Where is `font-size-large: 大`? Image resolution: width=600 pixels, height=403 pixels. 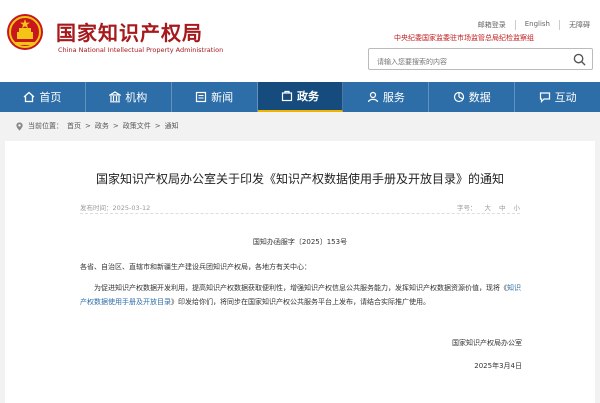 font-size-large: 大 is located at coordinates (488, 207).